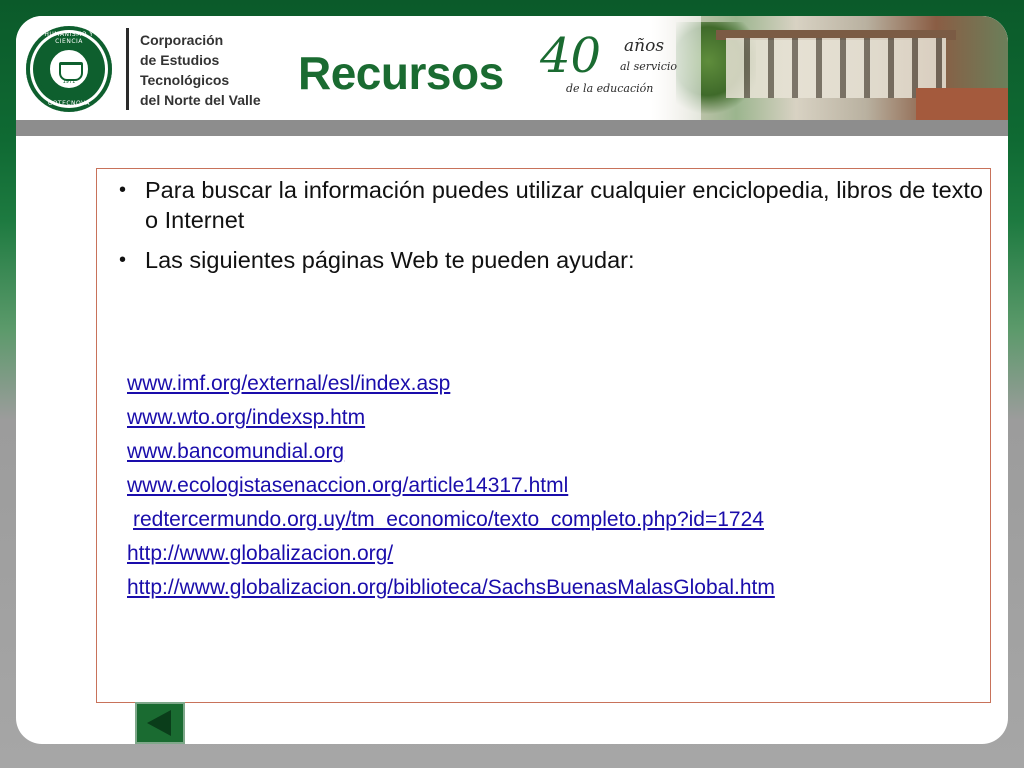 This screenshot has width=1024, height=768. I want to click on corridor-floor-photo, so click(962, 104).